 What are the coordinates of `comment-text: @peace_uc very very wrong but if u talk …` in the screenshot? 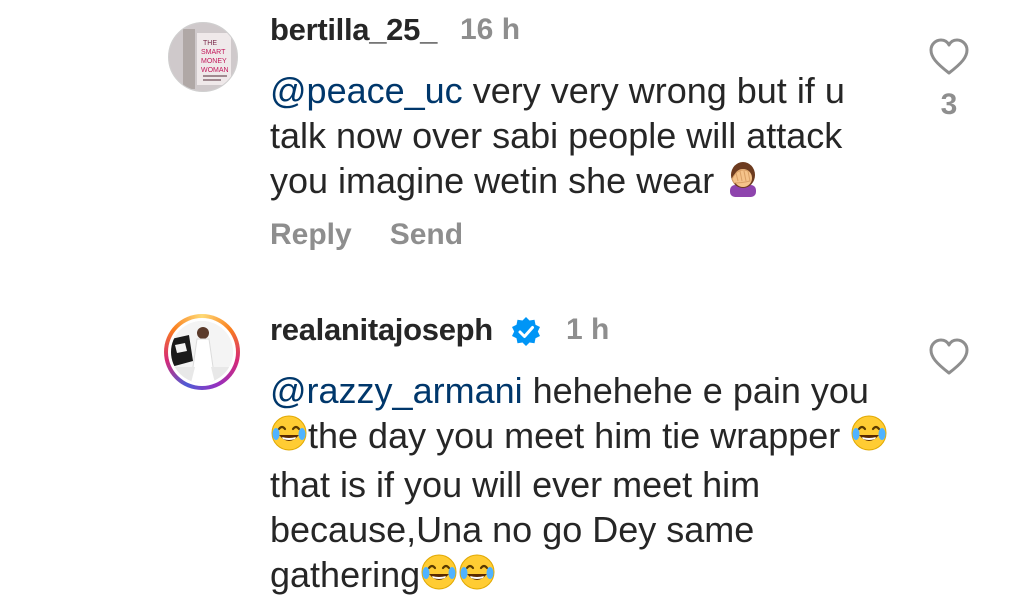 It's located at (590, 137).